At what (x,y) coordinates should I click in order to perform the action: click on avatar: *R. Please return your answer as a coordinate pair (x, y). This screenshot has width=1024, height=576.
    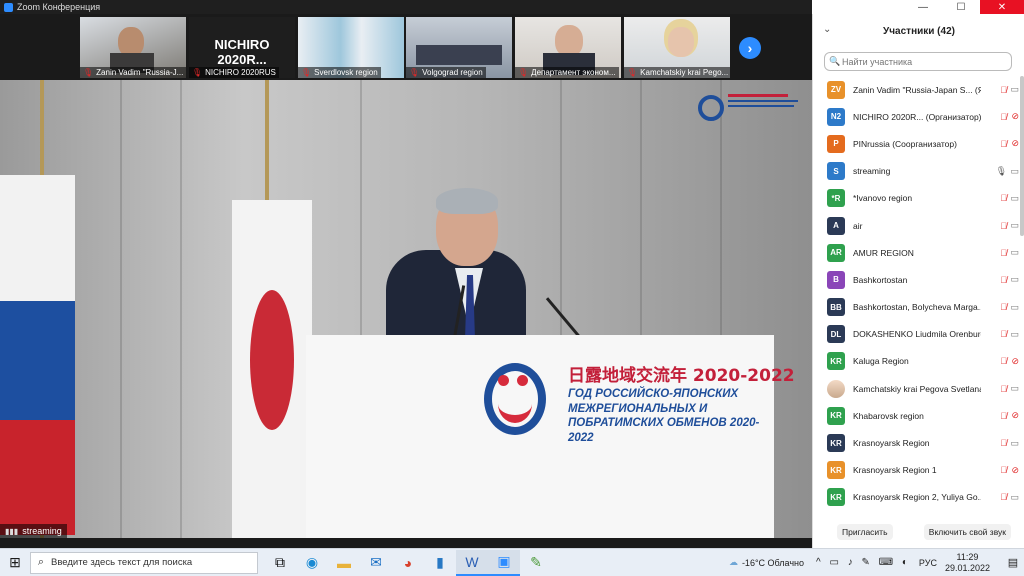
    Looking at the image, I should click on (836, 198).